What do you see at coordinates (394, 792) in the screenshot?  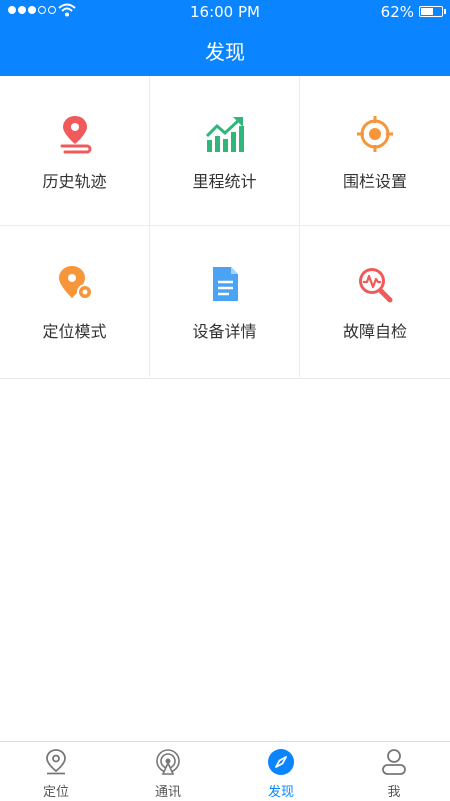 I see `tab-label: 我` at bounding box center [394, 792].